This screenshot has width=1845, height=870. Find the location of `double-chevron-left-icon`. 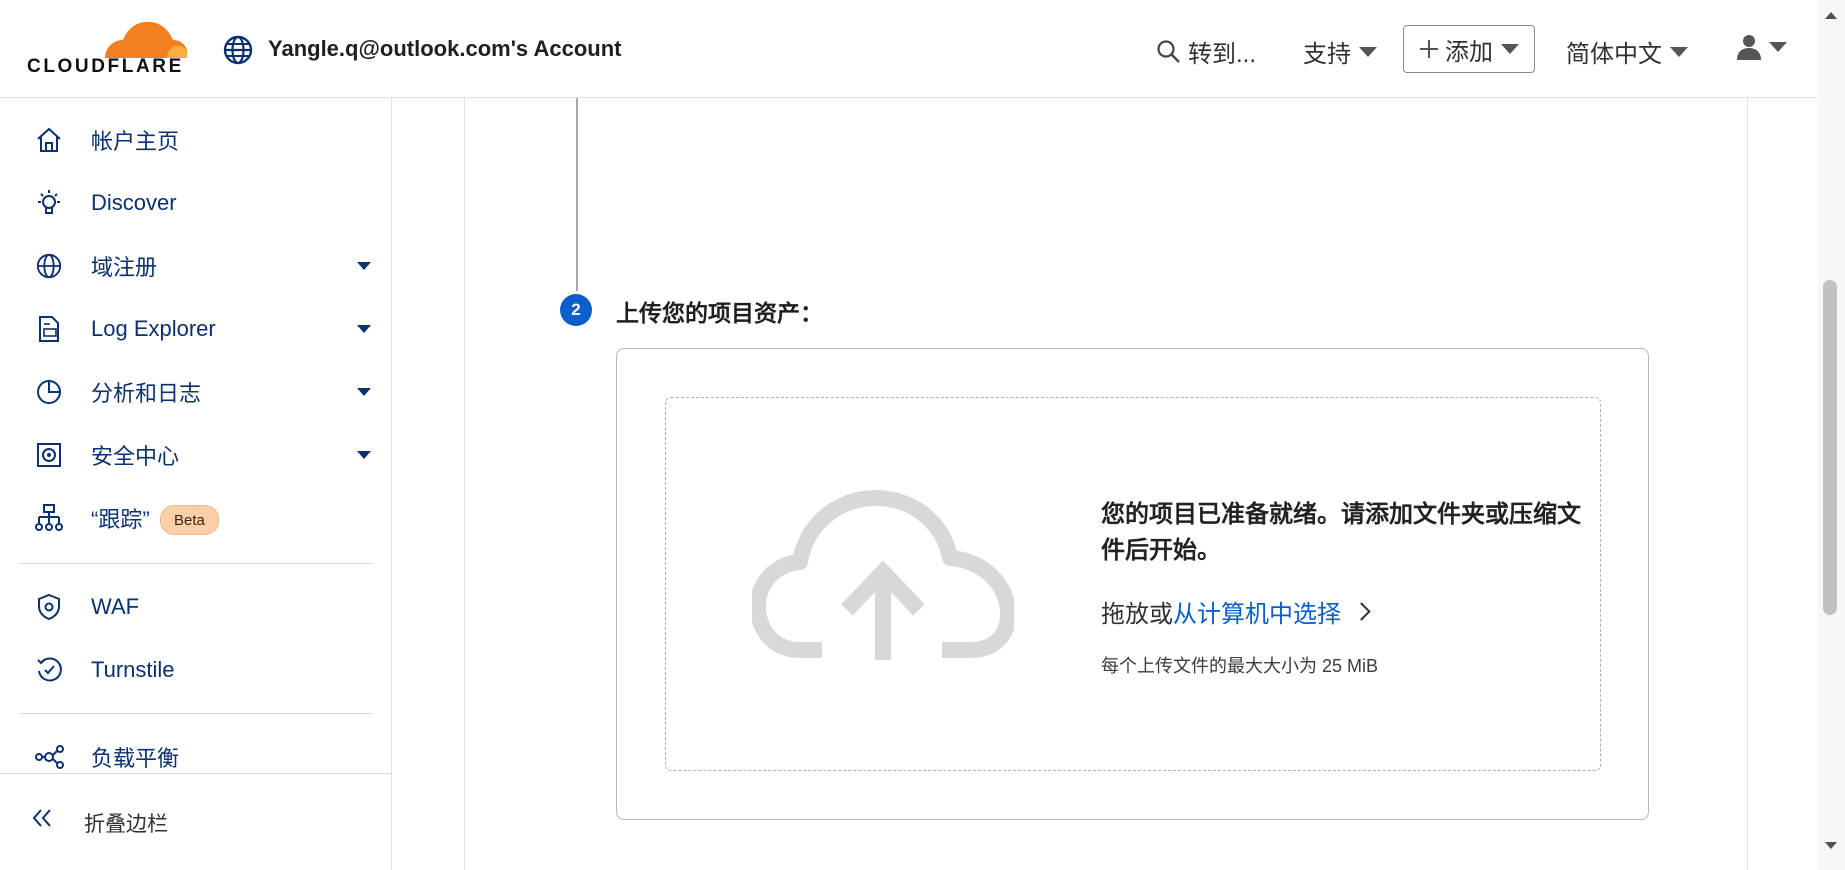

double-chevron-left-icon is located at coordinates (42, 820).